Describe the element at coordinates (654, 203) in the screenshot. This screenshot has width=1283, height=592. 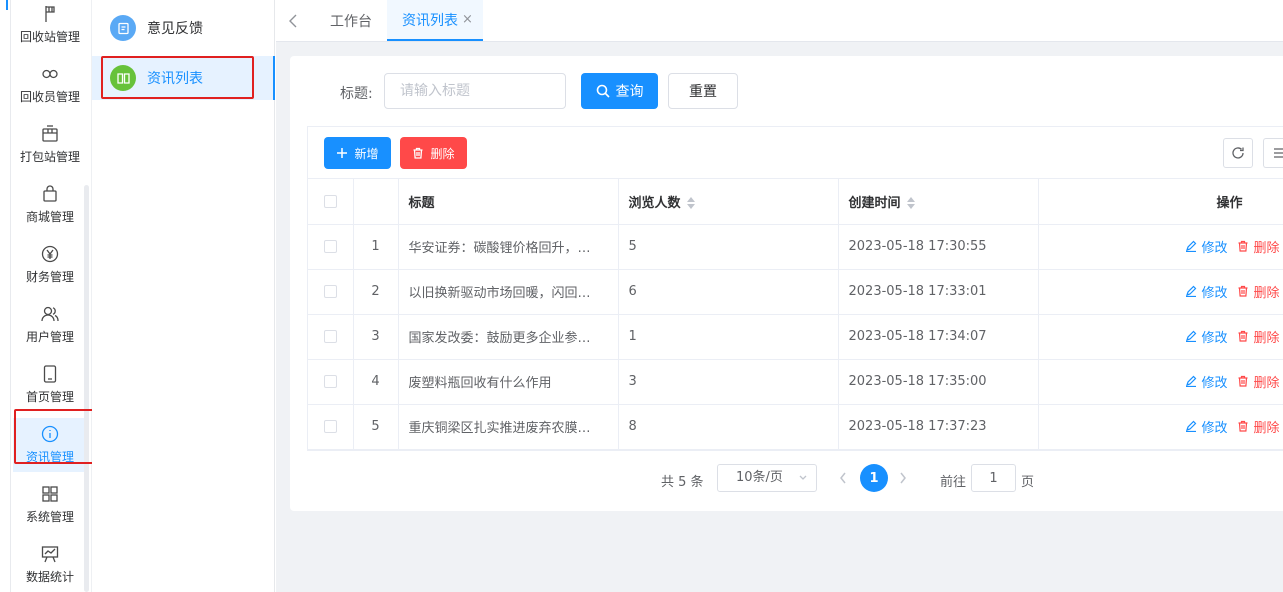
I see `header-views-label: 浏览人数` at that location.